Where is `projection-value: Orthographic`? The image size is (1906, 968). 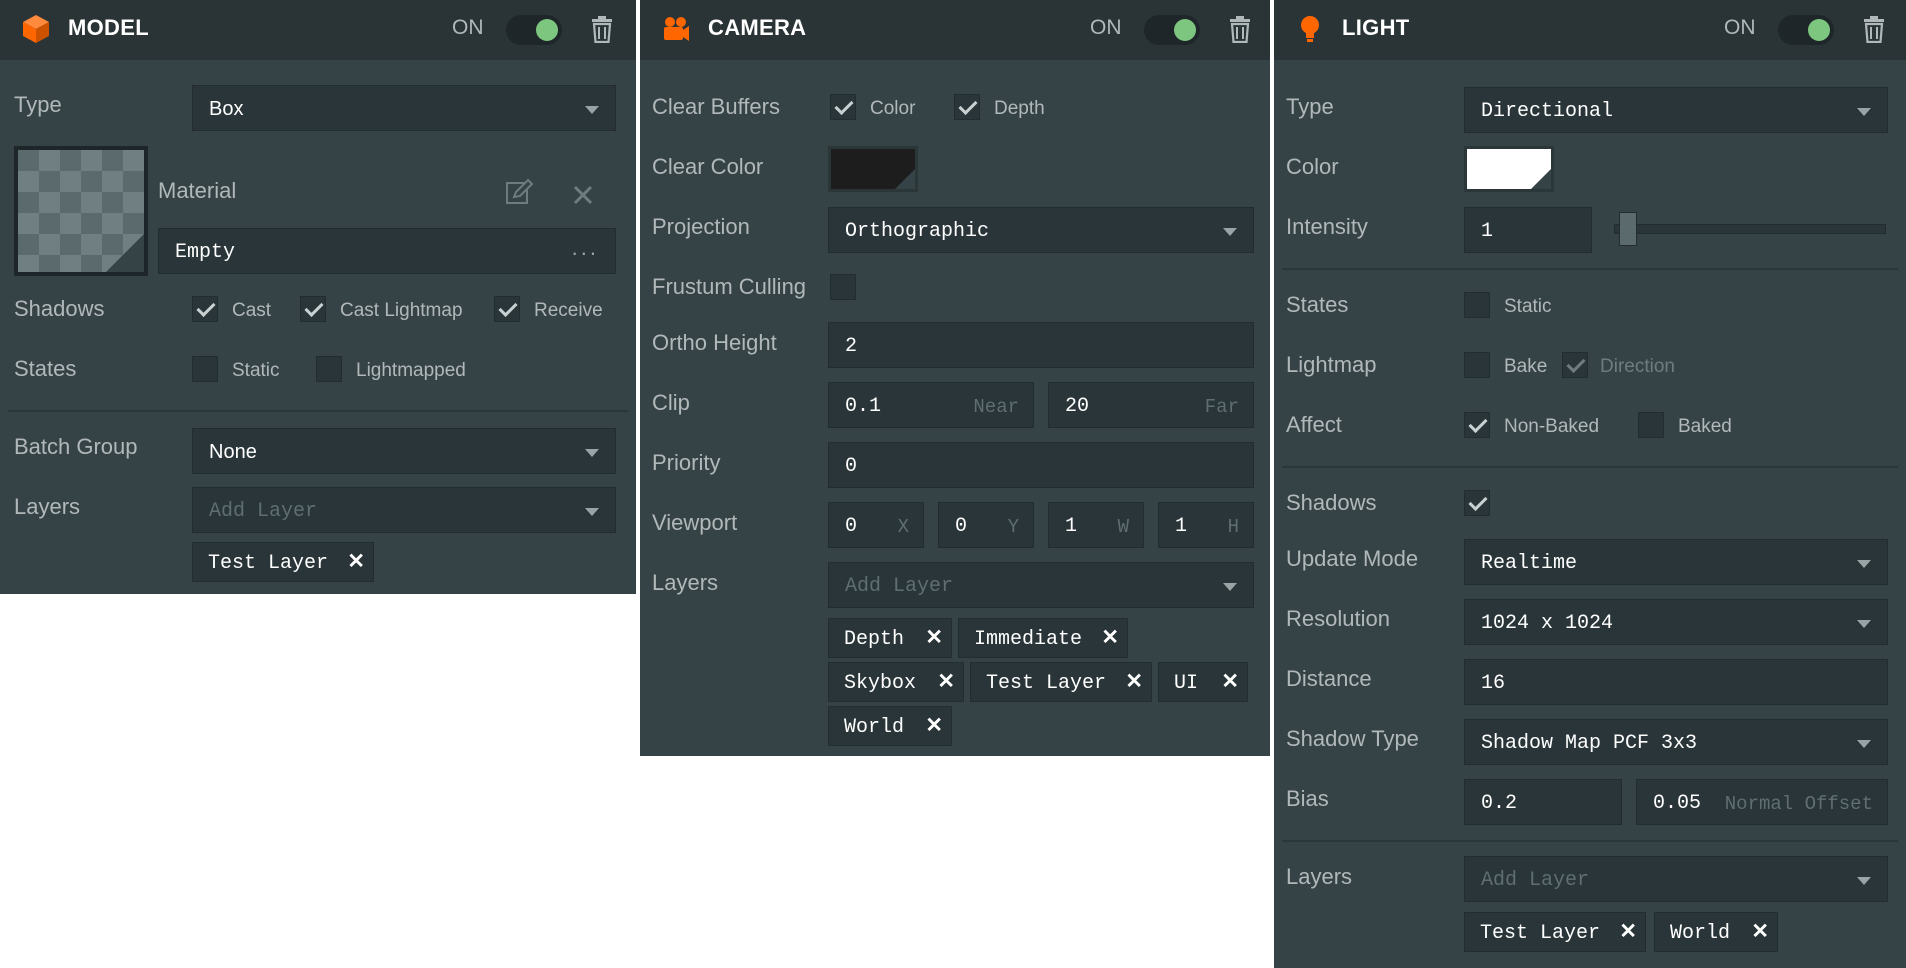 projection-value: Orthographic is located at coordinates (917, 231).